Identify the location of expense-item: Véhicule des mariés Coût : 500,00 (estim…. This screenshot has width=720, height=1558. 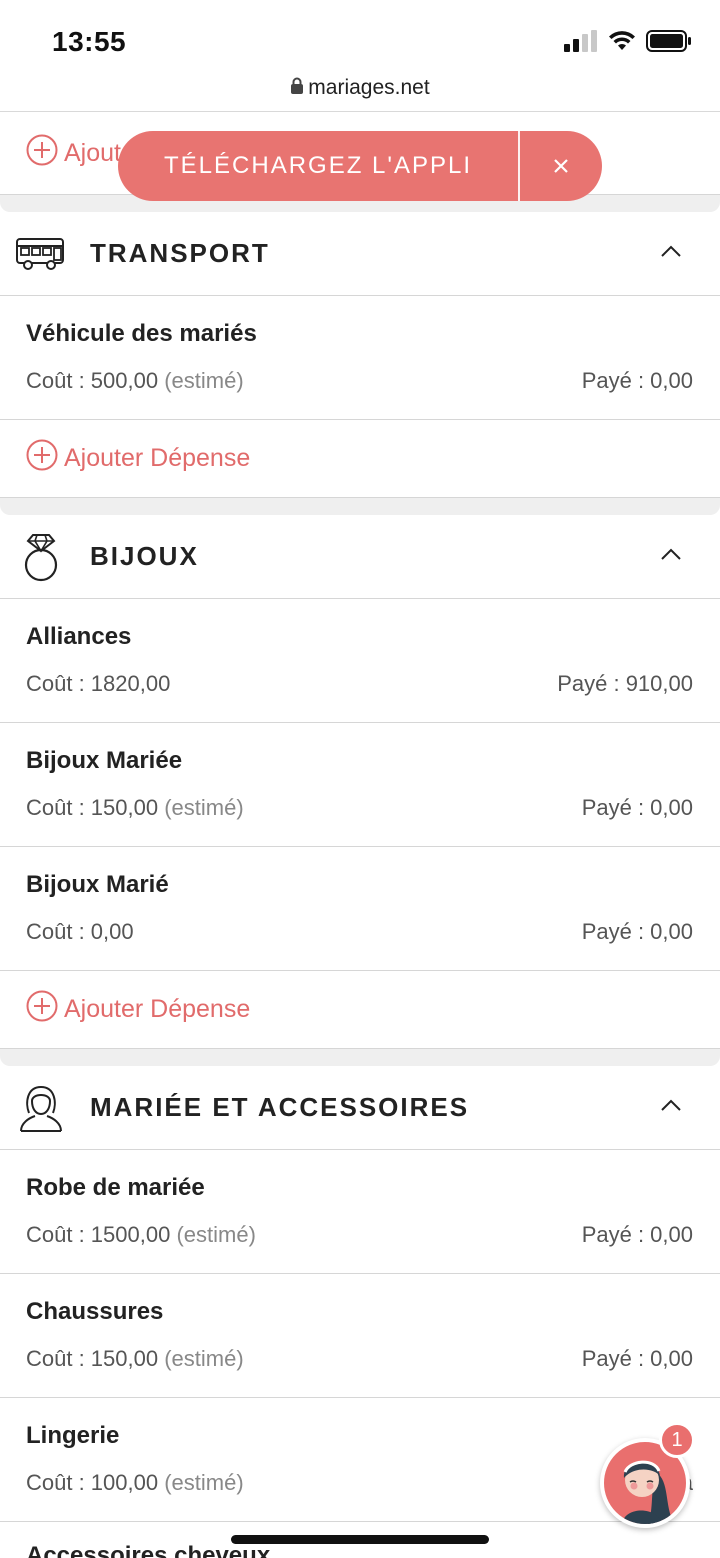
(360, 358).